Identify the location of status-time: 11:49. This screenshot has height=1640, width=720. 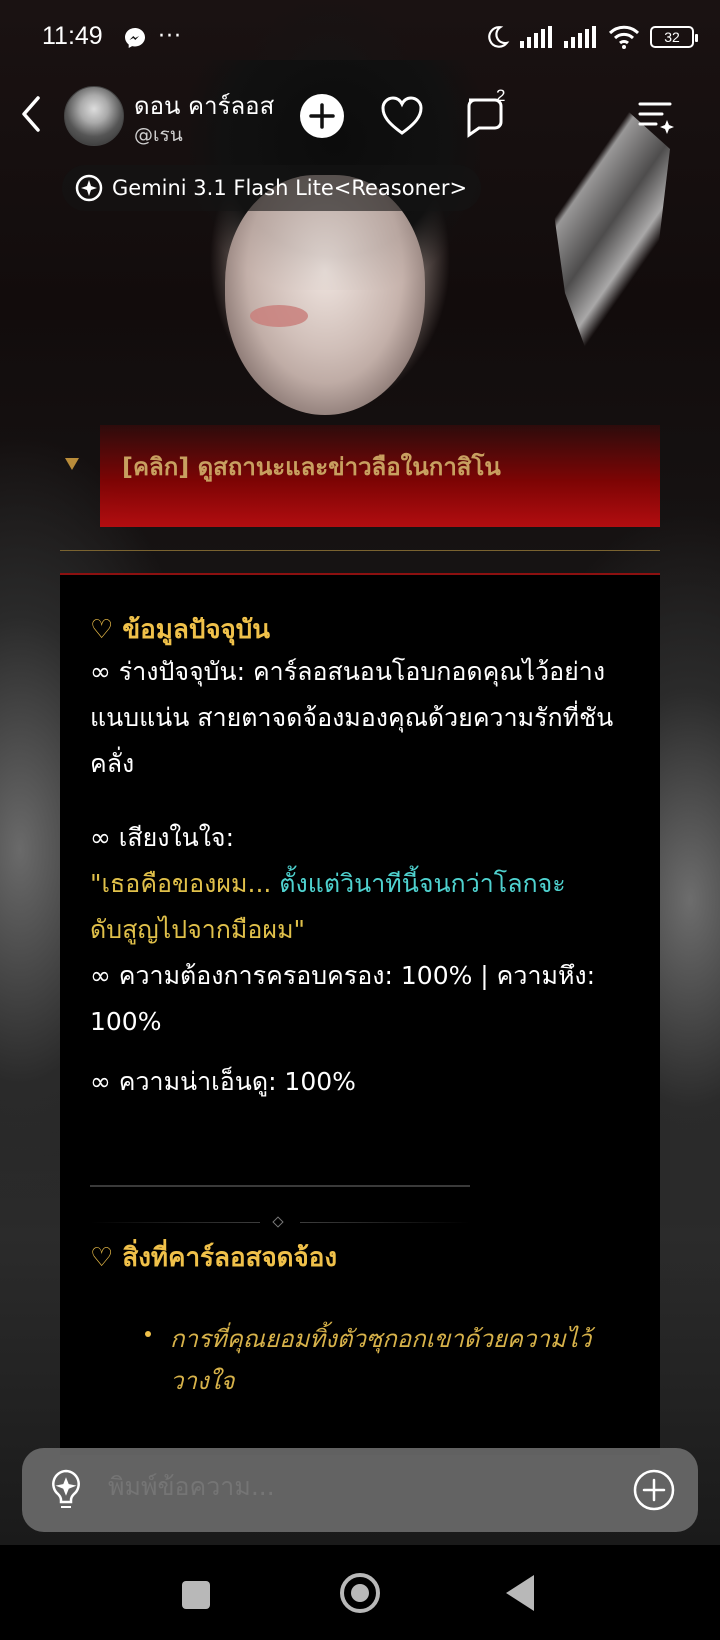
(72, 36).